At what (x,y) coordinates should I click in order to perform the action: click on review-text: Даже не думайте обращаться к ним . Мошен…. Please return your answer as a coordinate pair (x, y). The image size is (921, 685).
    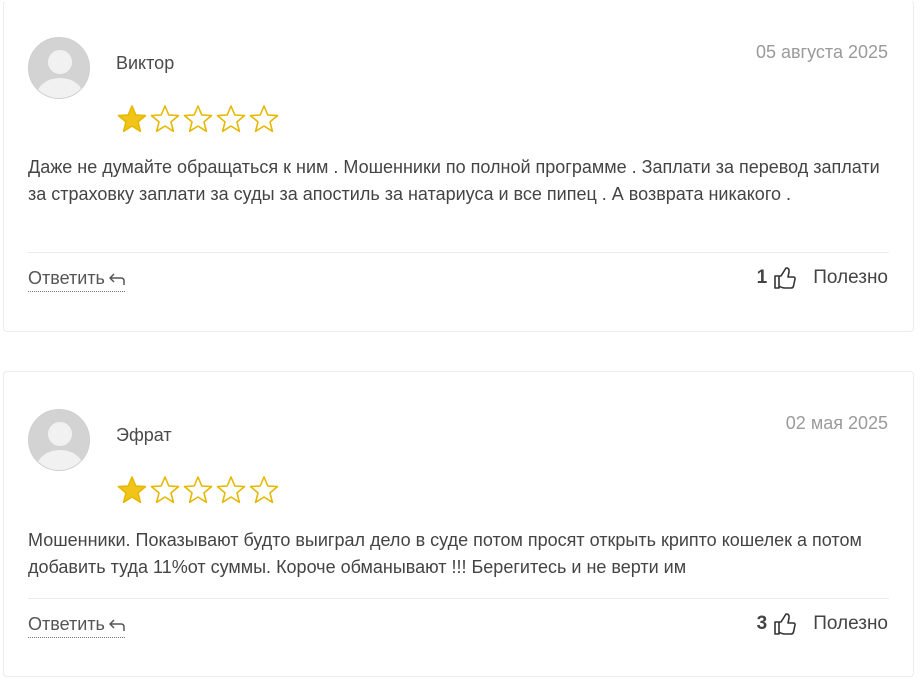
    Looking at the image, I should click on (454, 180).